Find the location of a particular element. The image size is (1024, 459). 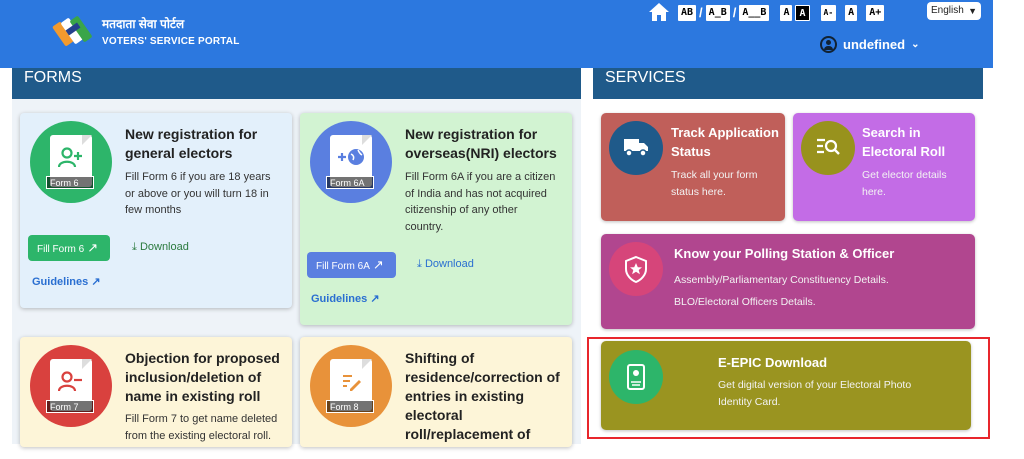

text-spacing-medium-button: A_B is located at coordinates (717, 12).